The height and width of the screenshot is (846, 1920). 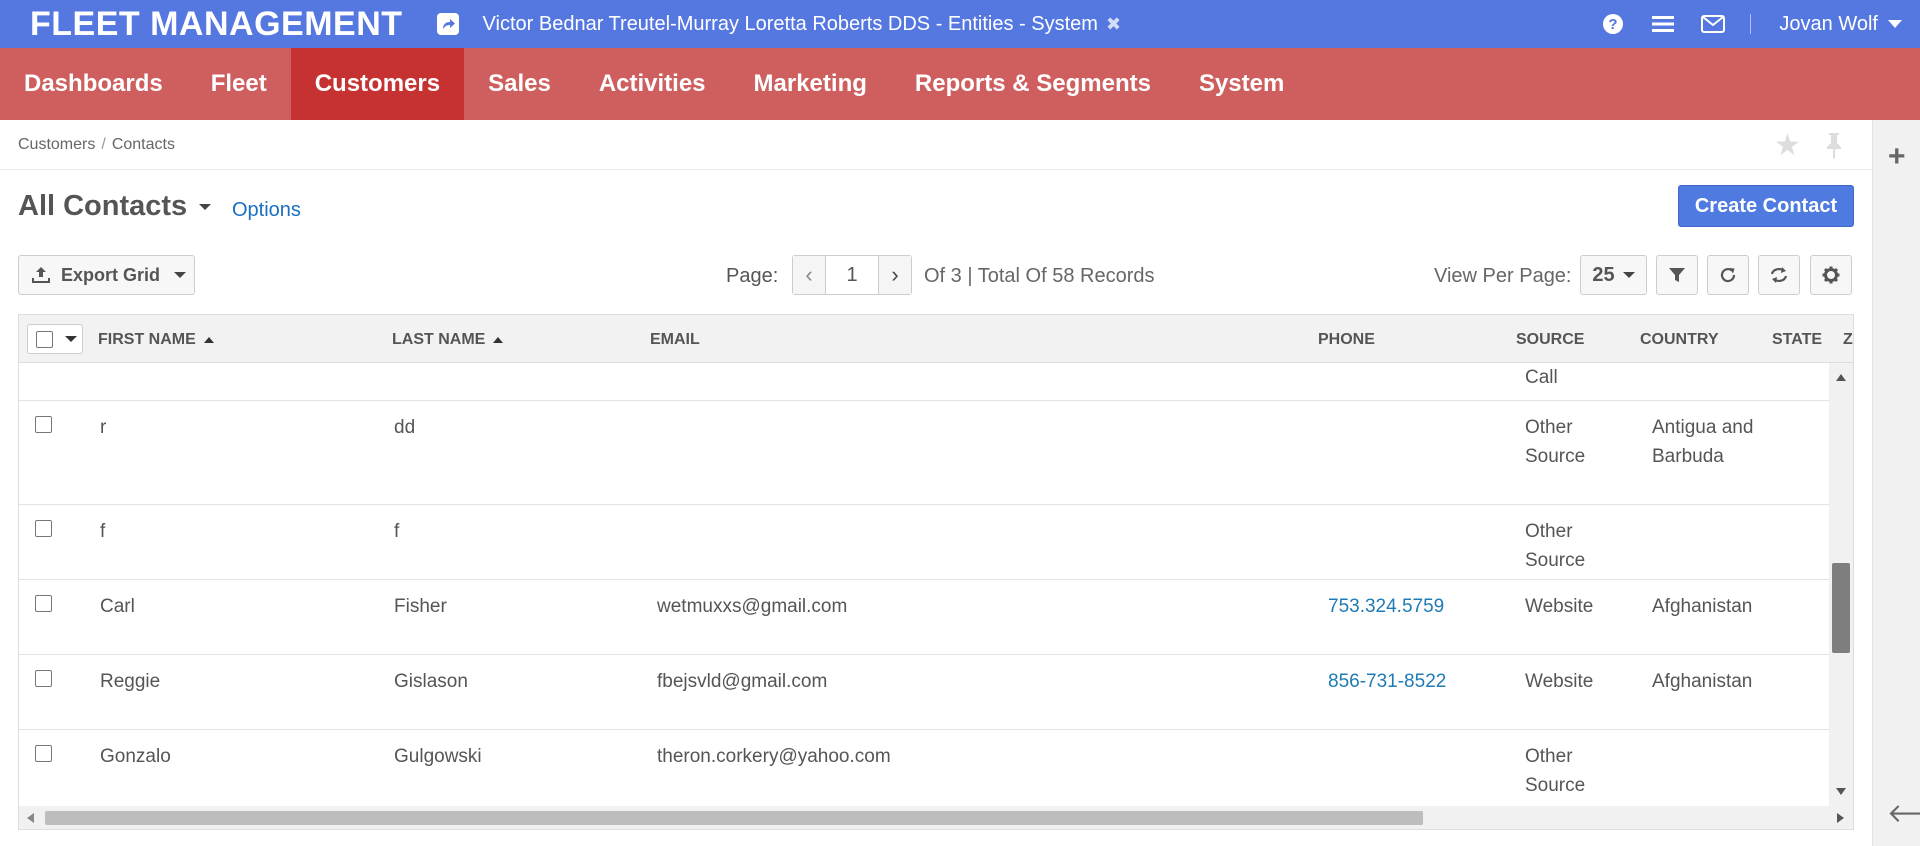 I want to click on page-title: All Contacts, so click(x=115, y=206).